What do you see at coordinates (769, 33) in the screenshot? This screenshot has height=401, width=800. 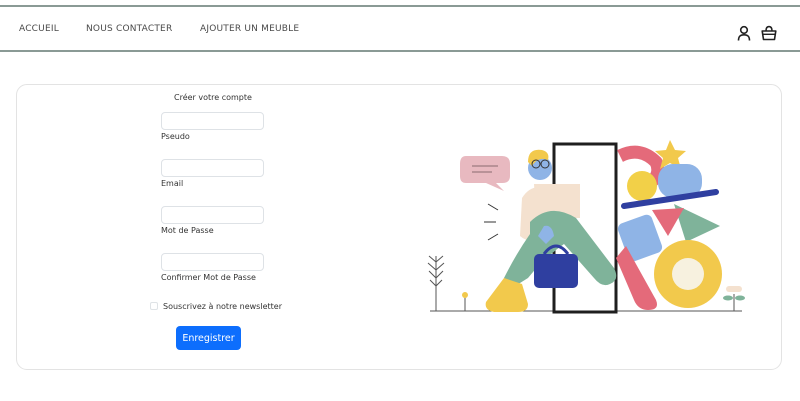 I see `basket-icon` at bounding box center [769, 33].